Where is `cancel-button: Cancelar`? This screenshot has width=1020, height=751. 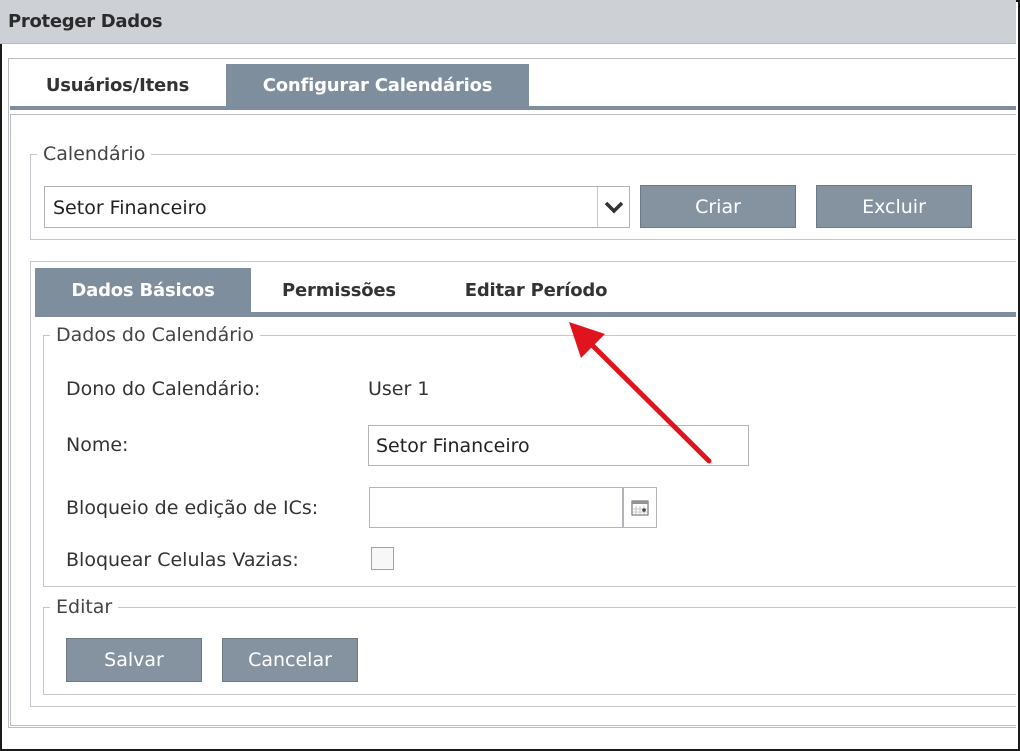
cancel-button: Cancelar is located at coordinates (290, 660).